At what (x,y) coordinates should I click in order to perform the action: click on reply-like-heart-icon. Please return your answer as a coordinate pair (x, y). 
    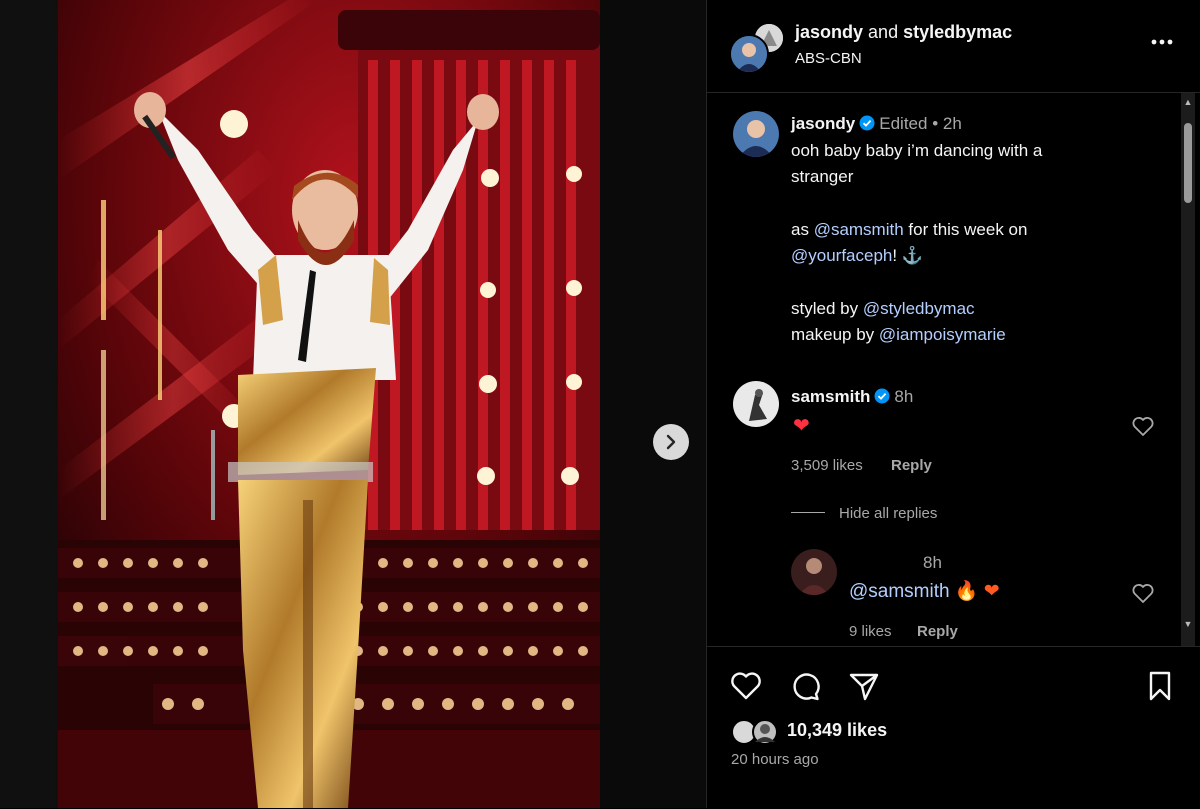
    Looking at the image, I should click on (1143, 593).